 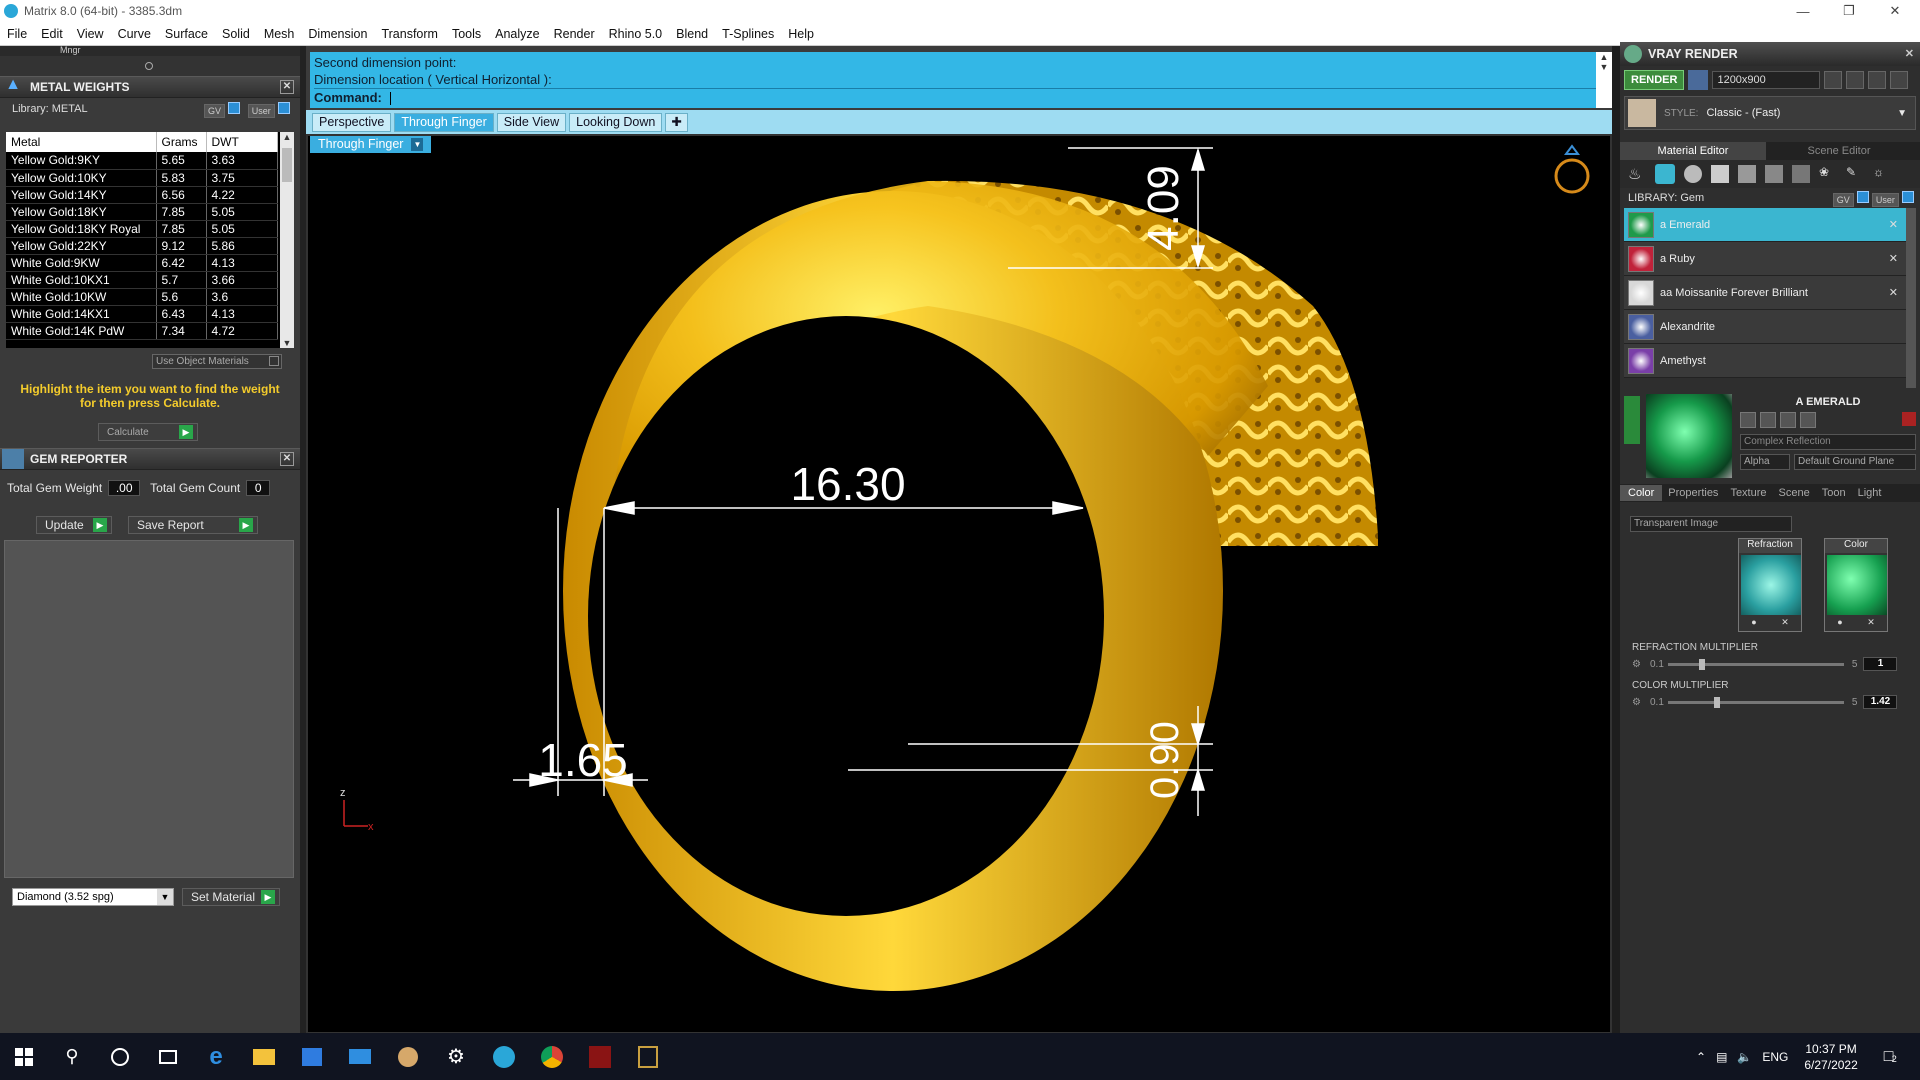 What do you see at coordinates (1856, 585) in the screenshot?
I see `color-swatch: Color ● ✕` at bounding box center [1856, 585].